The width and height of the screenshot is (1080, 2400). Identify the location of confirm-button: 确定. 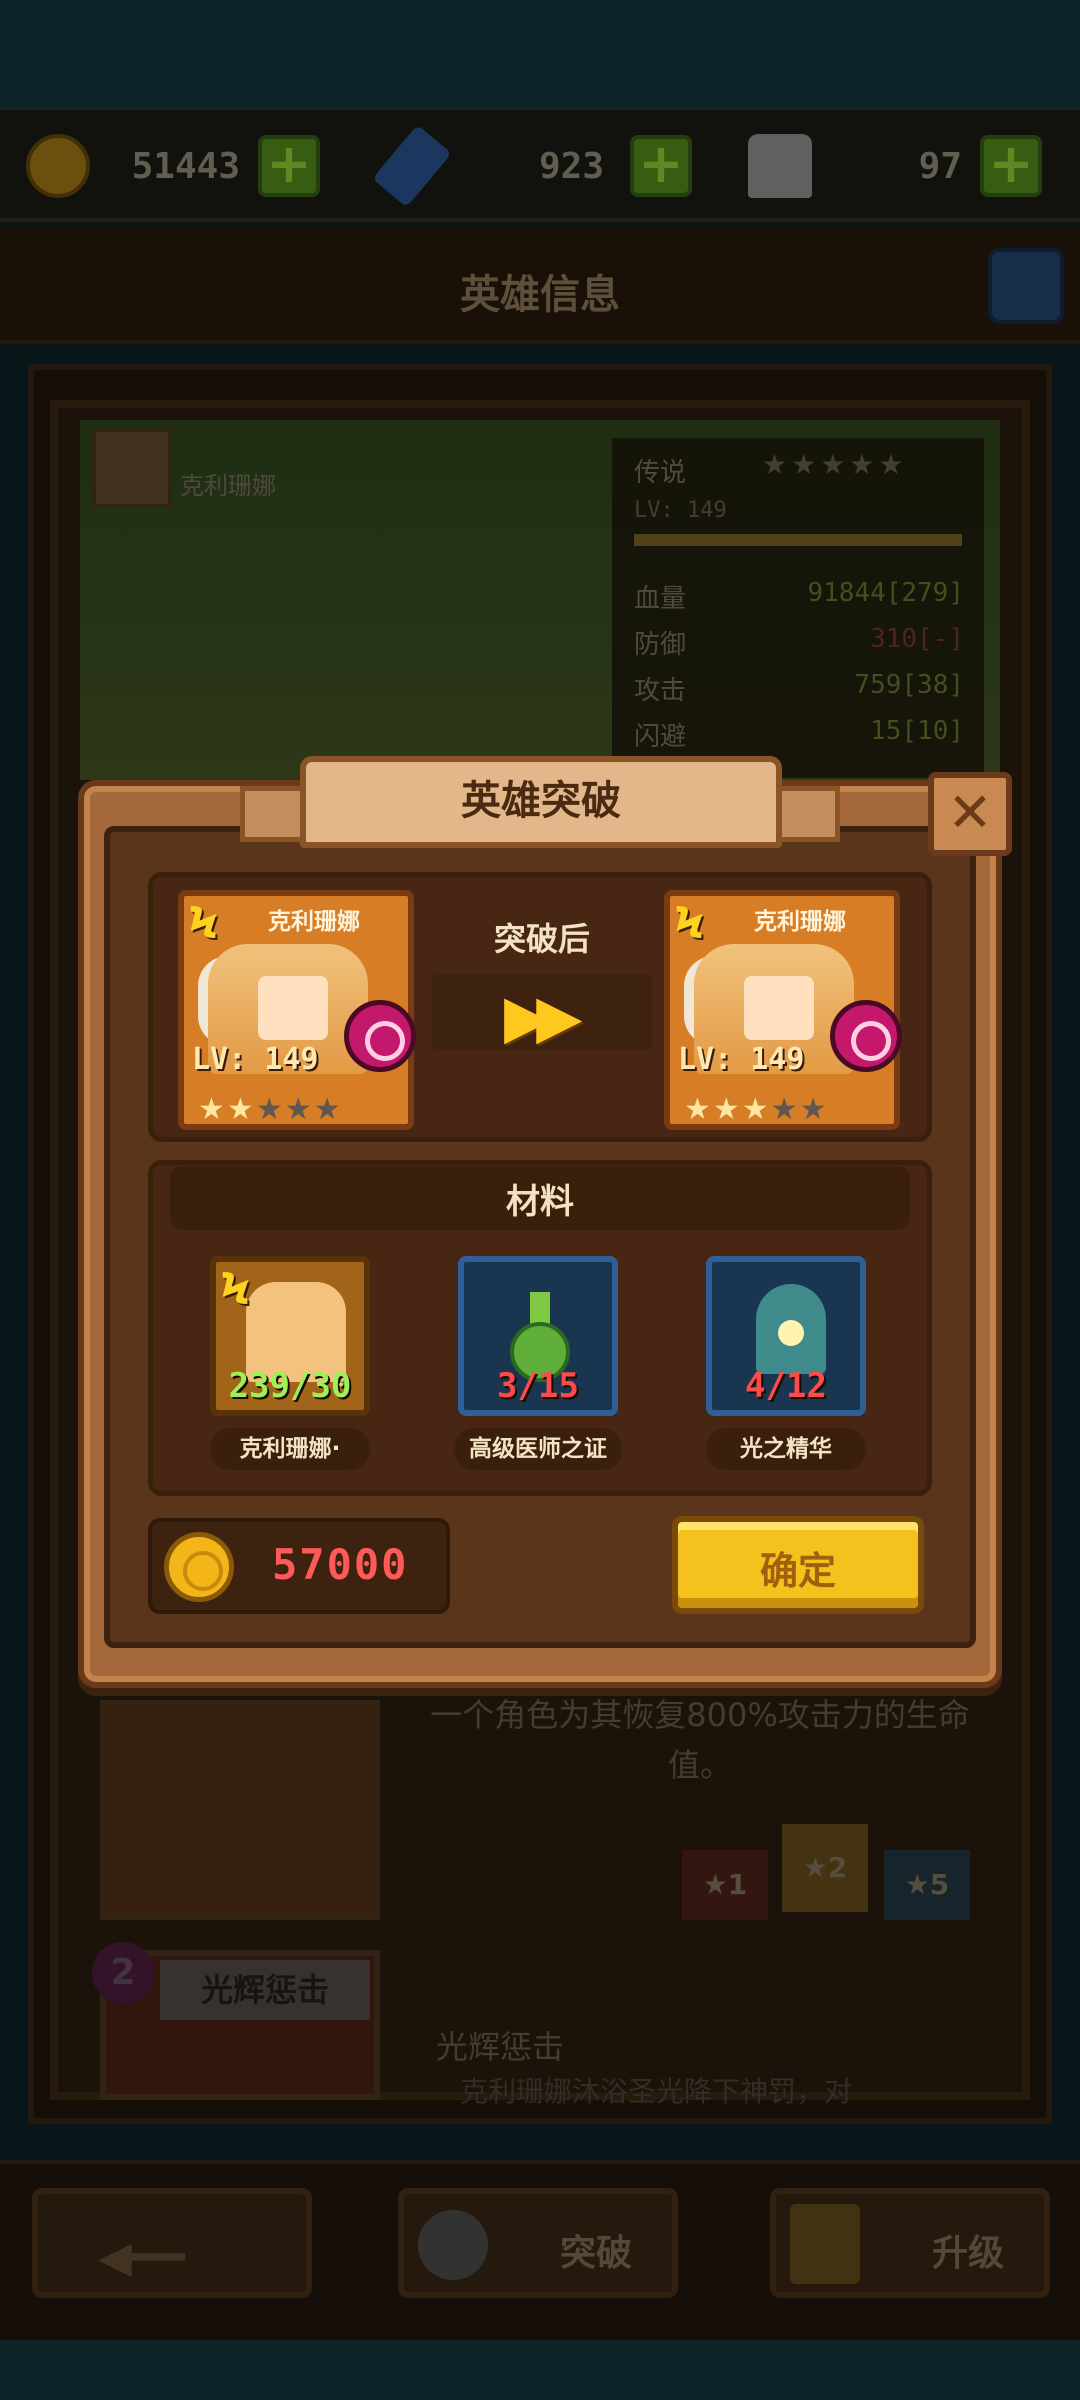
(798, 1565).